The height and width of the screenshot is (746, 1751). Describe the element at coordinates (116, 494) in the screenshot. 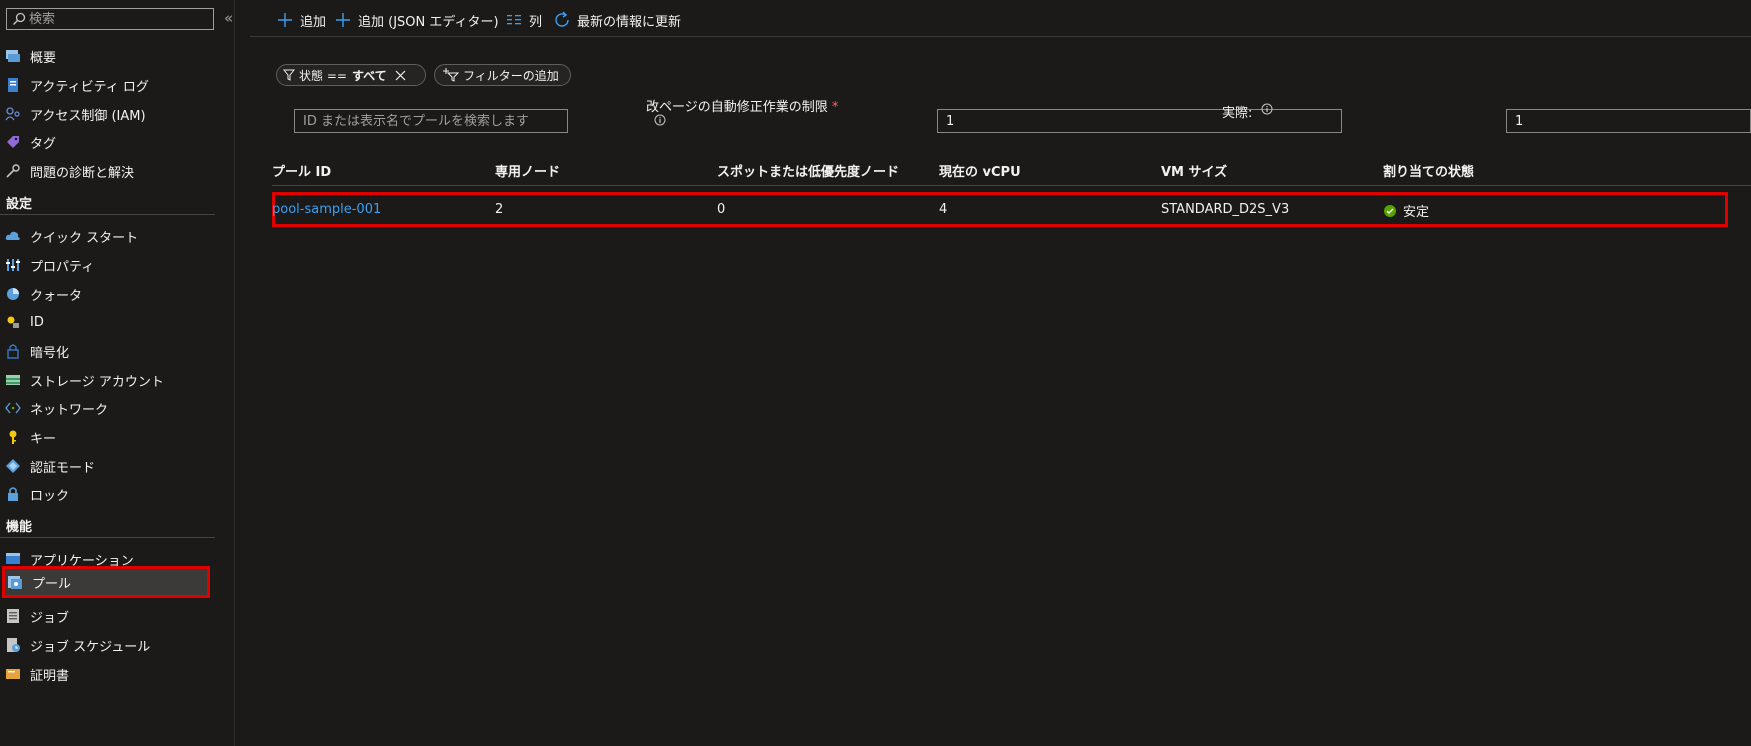

I see `sidebar-item-lock: ロック` at that location.